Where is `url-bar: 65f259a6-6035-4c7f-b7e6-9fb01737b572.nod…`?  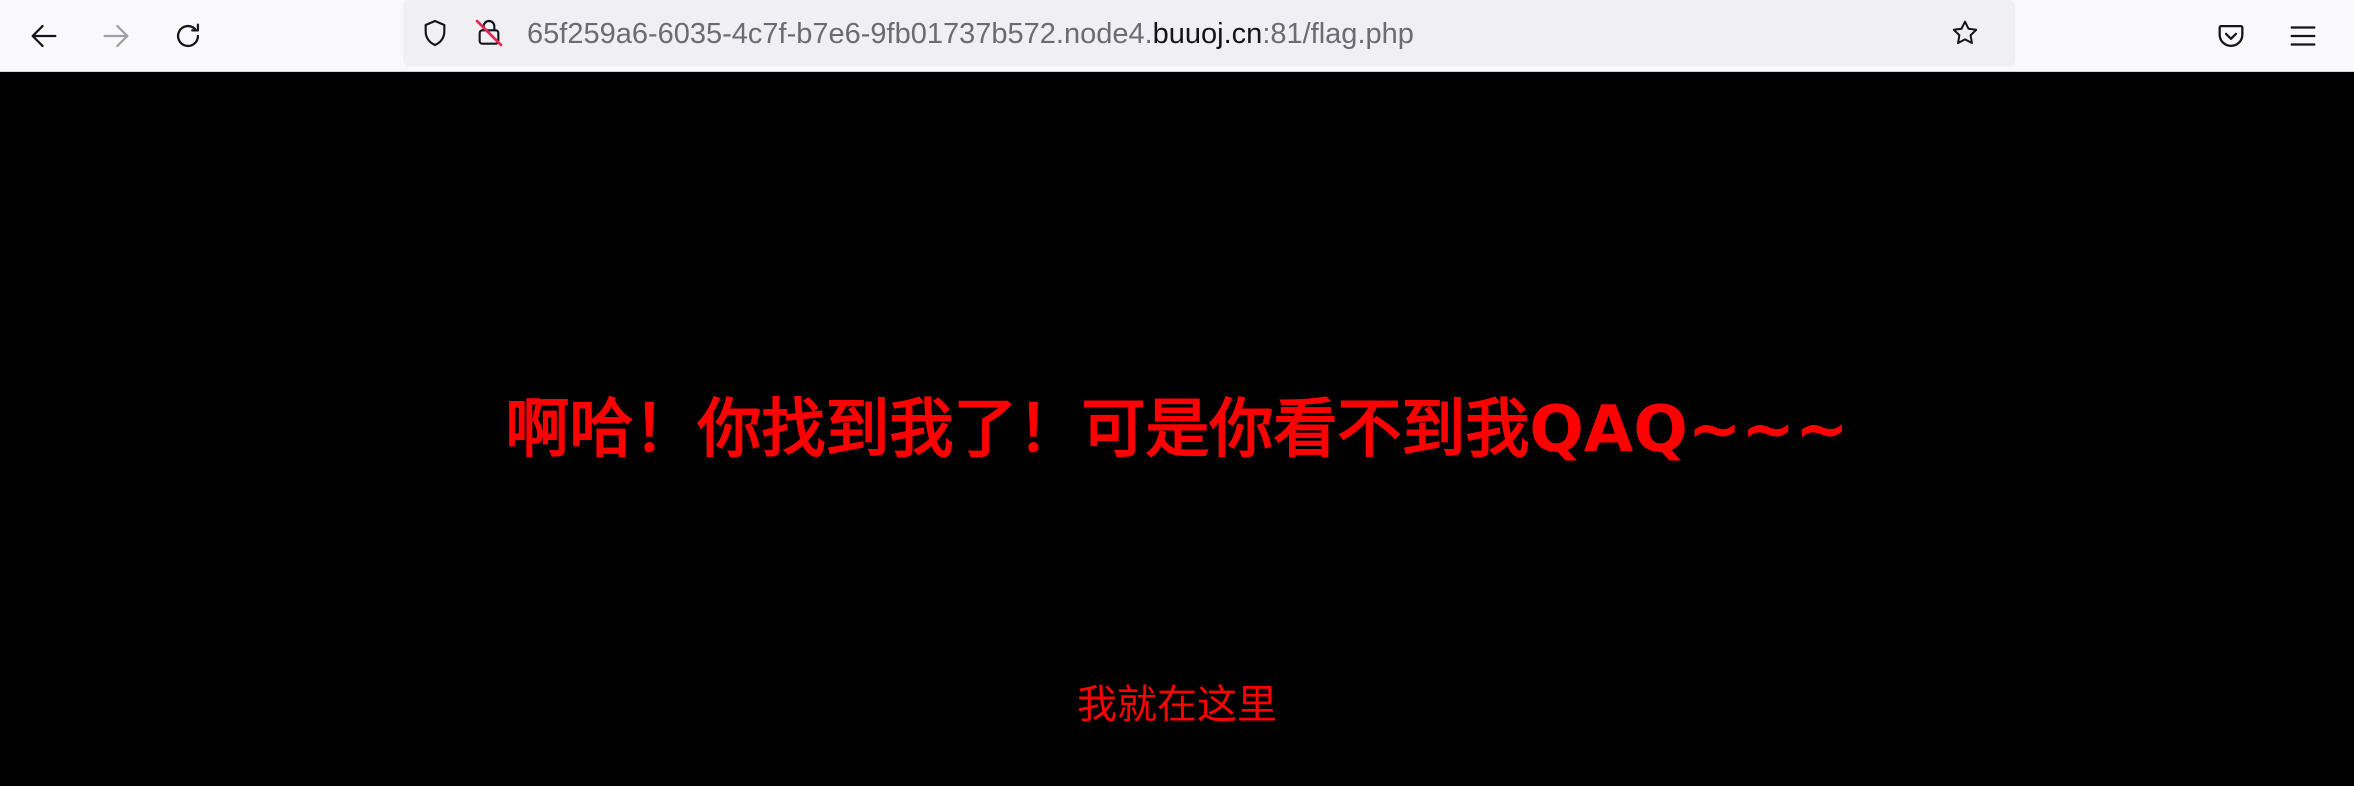 url-bar: 65f259a6-6035-4c7f-b7e6-9fb01737b572.nod… is located at coordinates (1209, 33).